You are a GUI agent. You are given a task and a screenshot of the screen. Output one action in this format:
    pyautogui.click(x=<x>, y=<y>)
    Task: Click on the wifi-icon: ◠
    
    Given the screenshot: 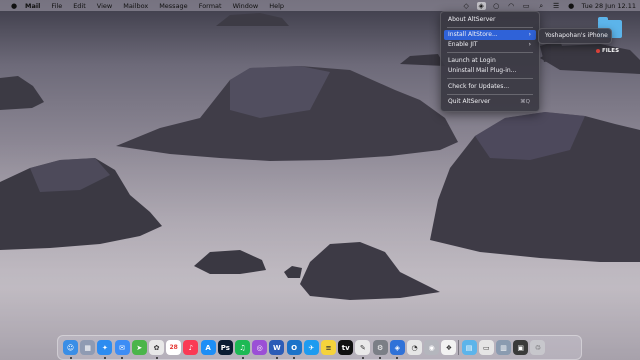 What is the action you would take?
    pyautogui.click(x=511, y=6)
    